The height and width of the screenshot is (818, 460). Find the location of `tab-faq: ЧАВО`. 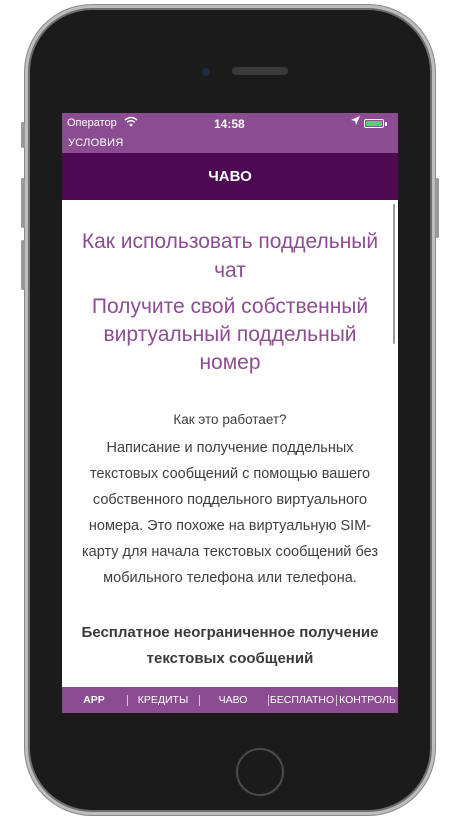

tab-faq: ЧАВО is located at coordinates (233, 700).